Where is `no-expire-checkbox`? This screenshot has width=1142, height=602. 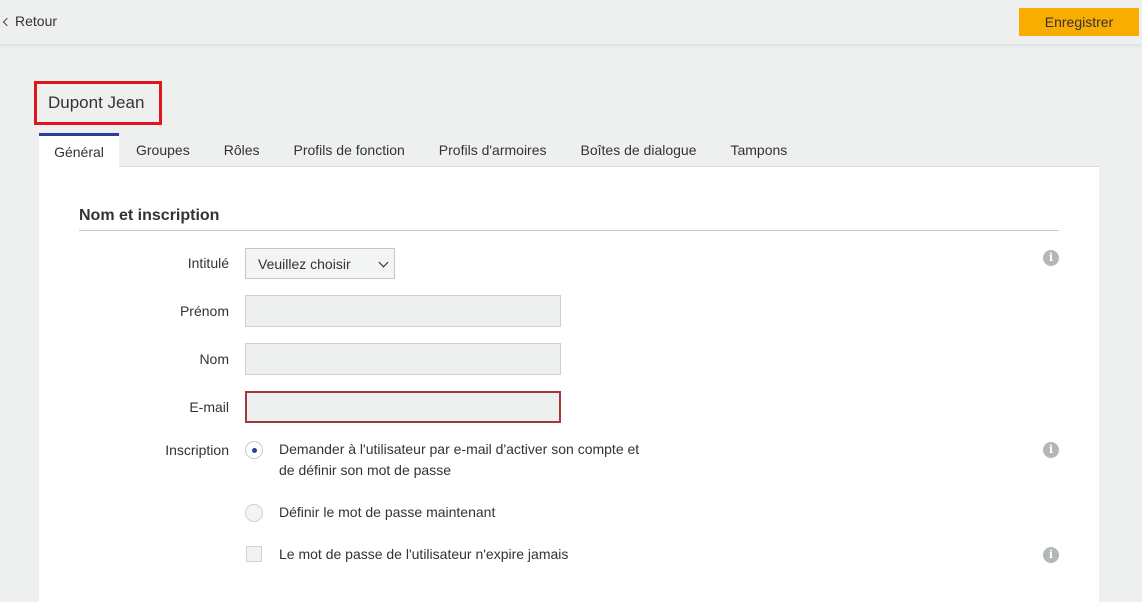
no-expire-checkbox is located at coordinates (254, 554).